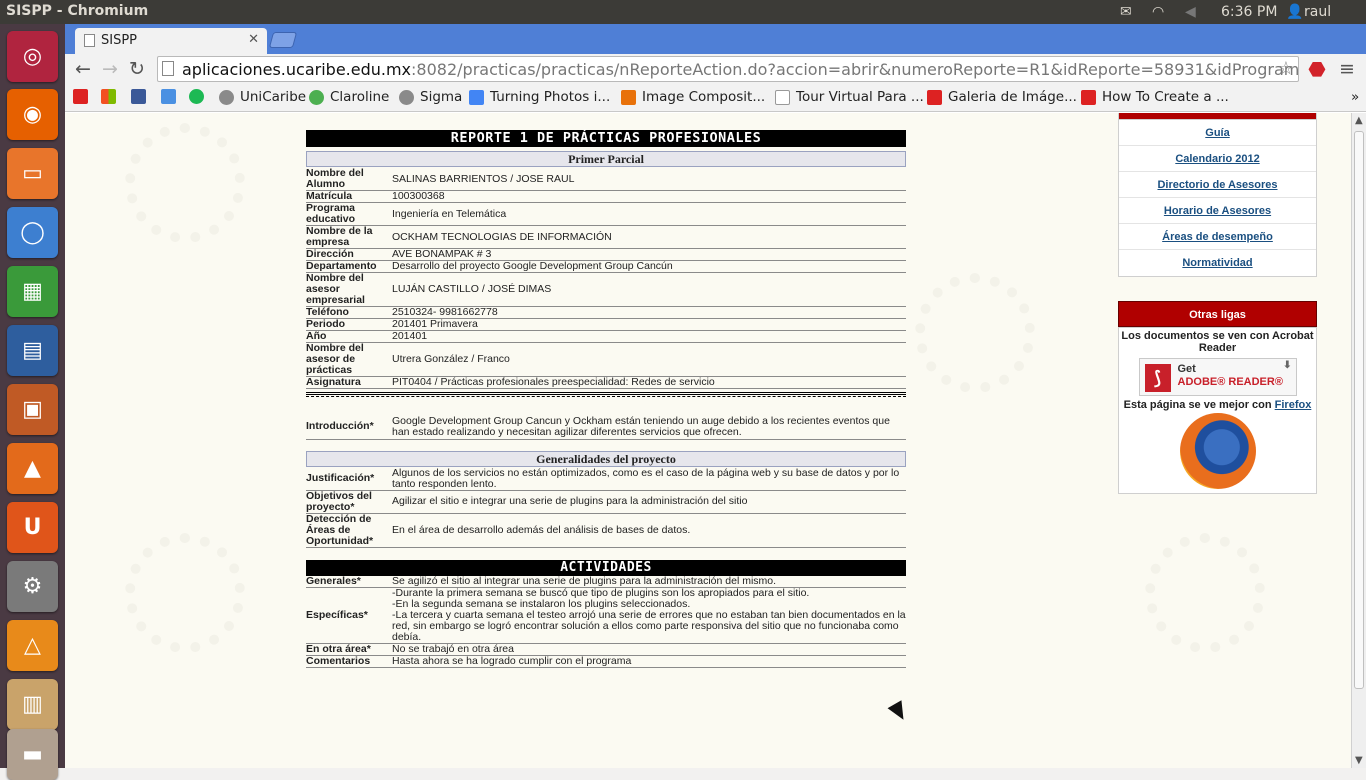 This screenshot has height=780, width=1366. Describe the element at coordinates (32, 56) in the screenshot. I see `ubuntu-dash-icon: ◎` at that location.